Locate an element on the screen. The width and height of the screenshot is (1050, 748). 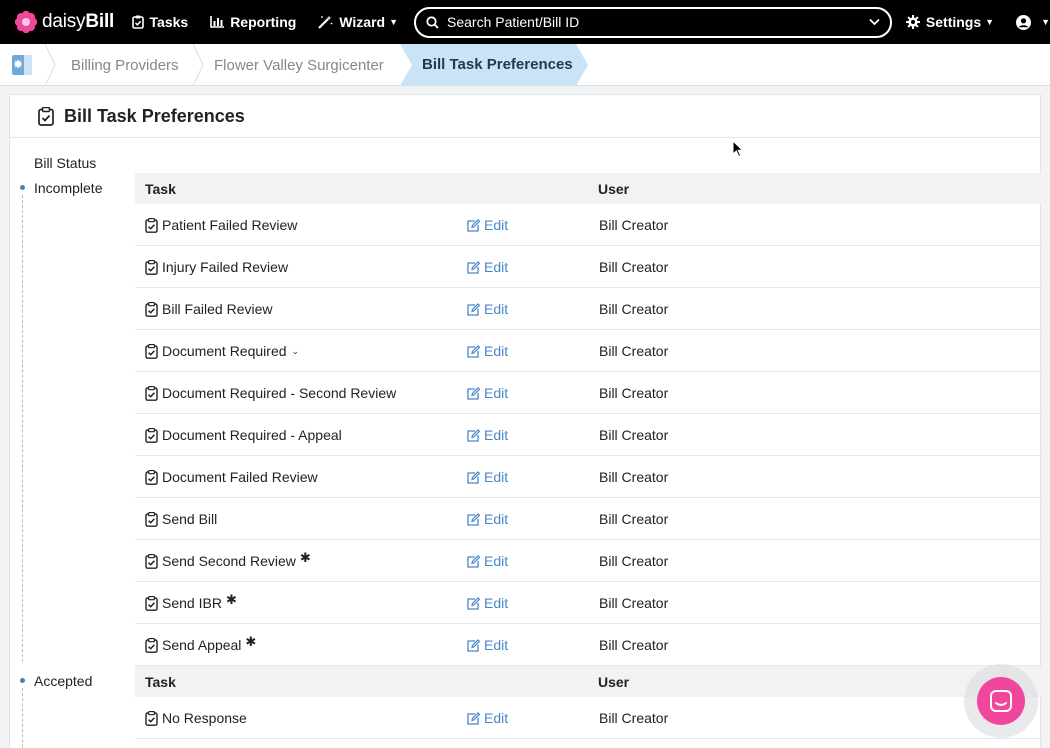
column-header-user: User is located at coordinates (614, 189).